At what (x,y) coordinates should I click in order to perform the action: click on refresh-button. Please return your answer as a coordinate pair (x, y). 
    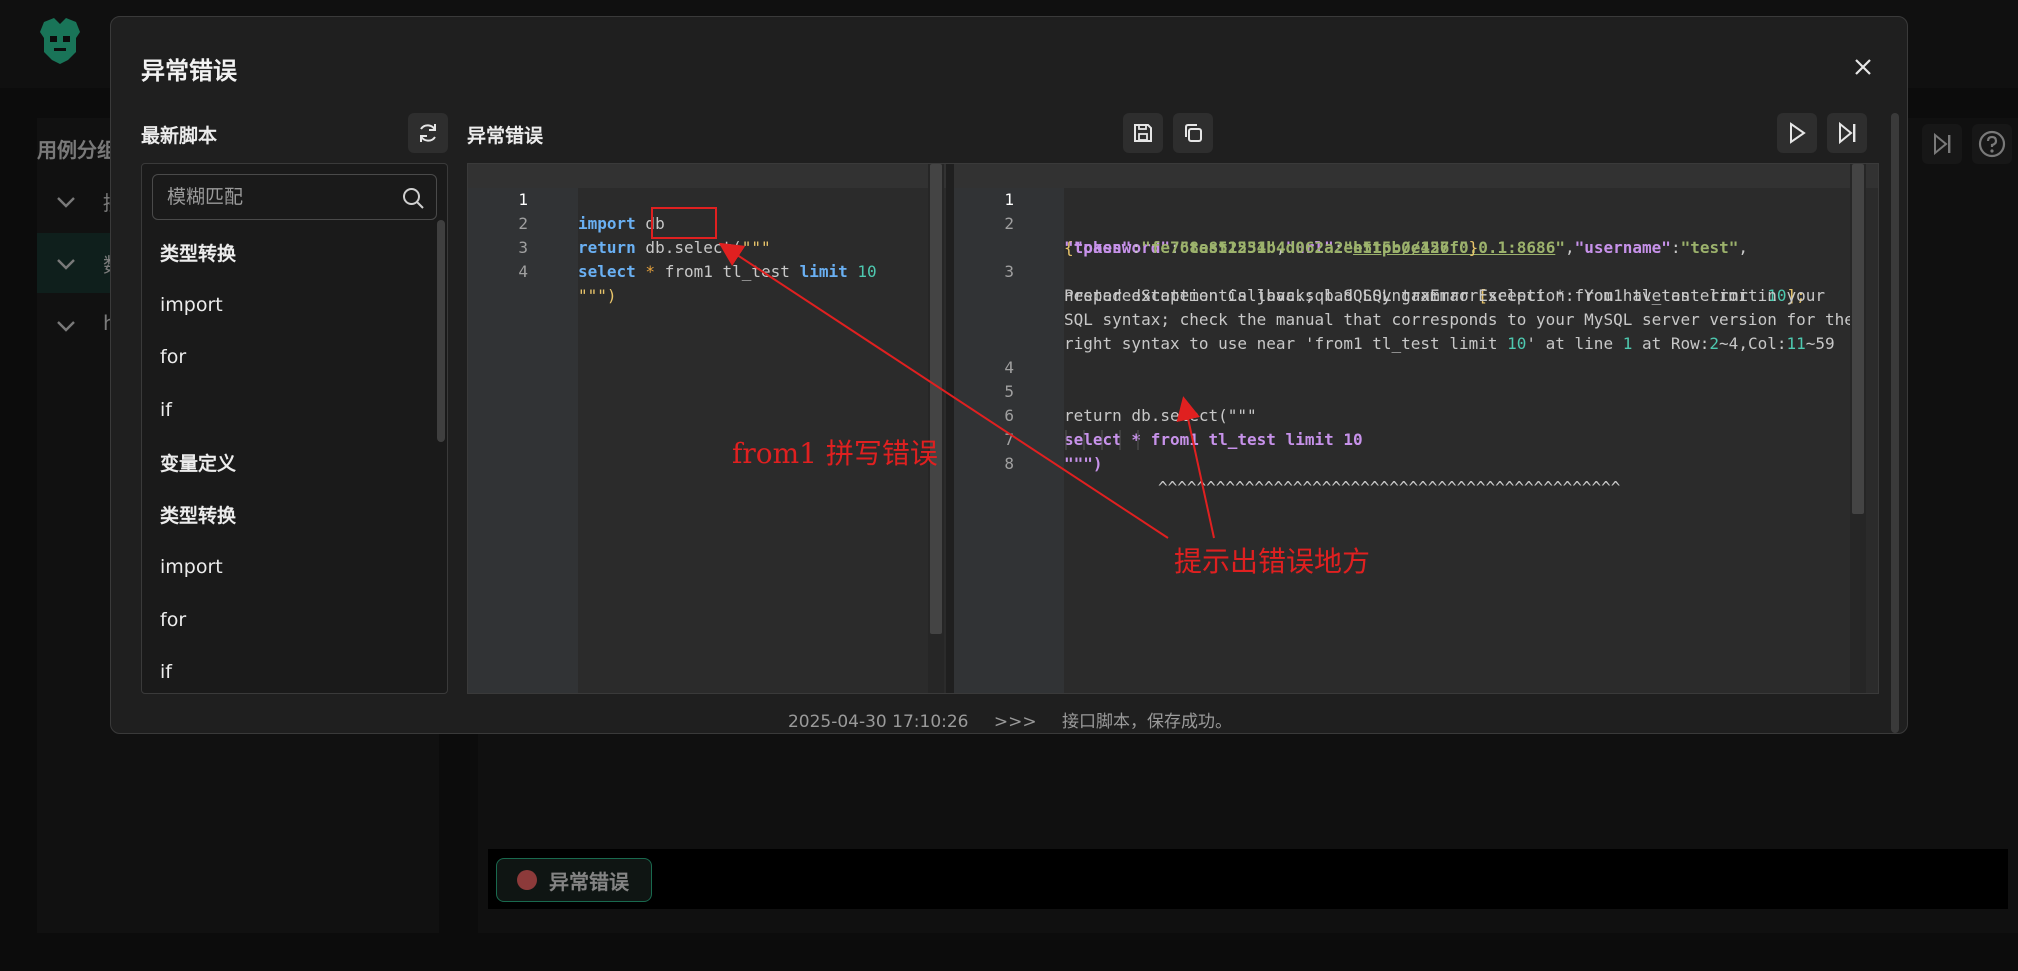
    Looking at the image, I should click on (428, 133).